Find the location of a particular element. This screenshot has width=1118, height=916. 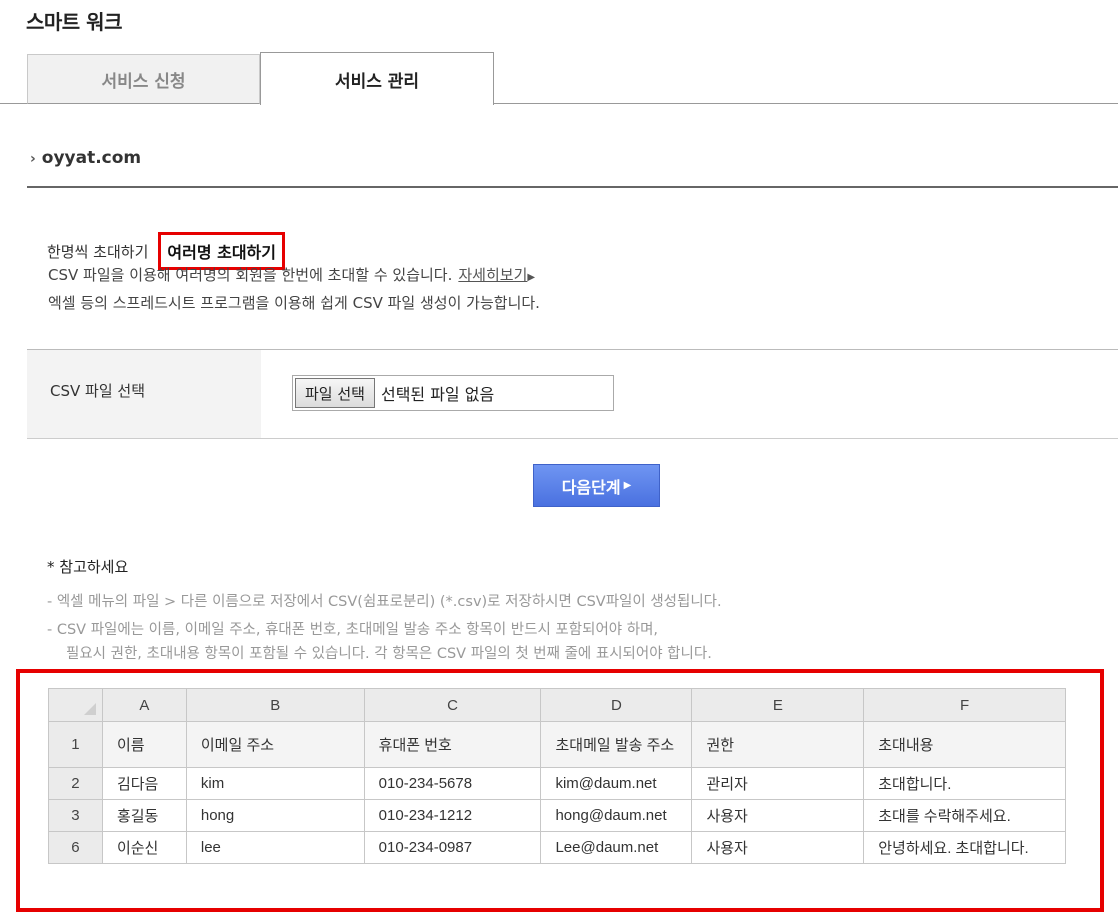

column-header: B is located at coordinates (275, 705).